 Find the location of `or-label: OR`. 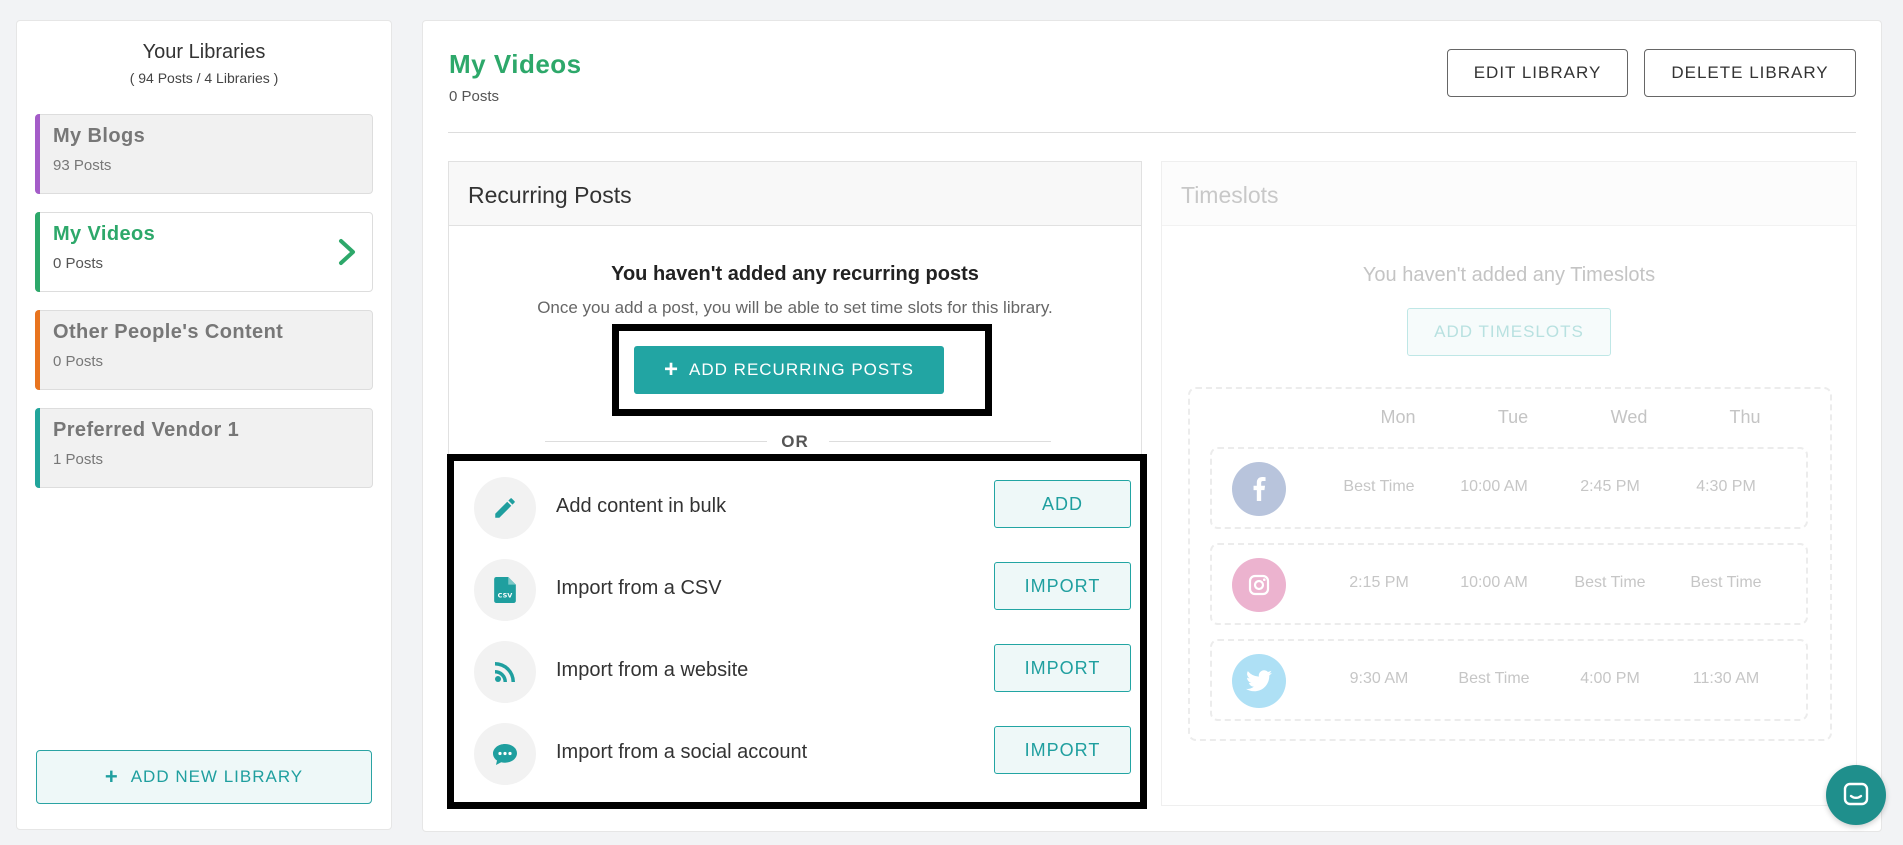

or-label: OR is located at coordinates (795, 441).